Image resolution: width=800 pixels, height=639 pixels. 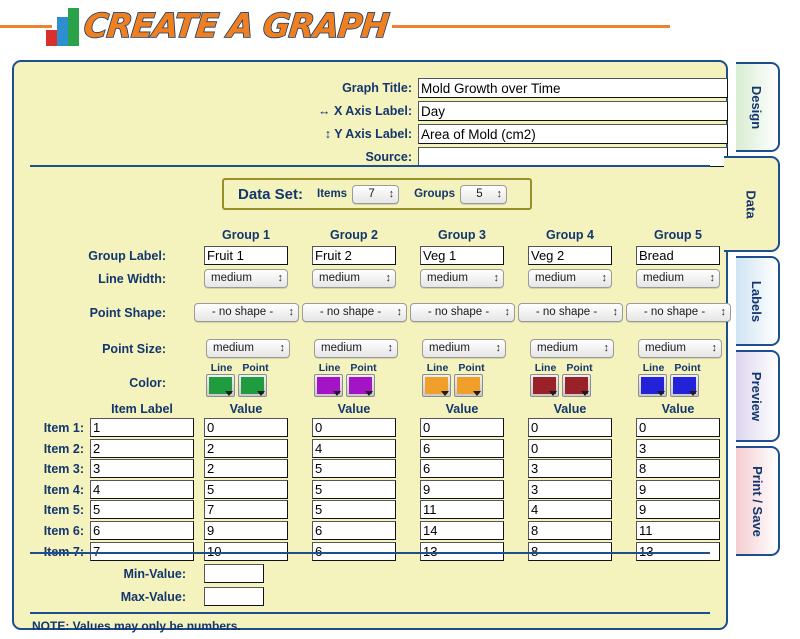 What do you see at coordinates (354, 312) in the screenshot?
I see `point-shape-select-2: - no shape -` at bounding box center [354, 312].